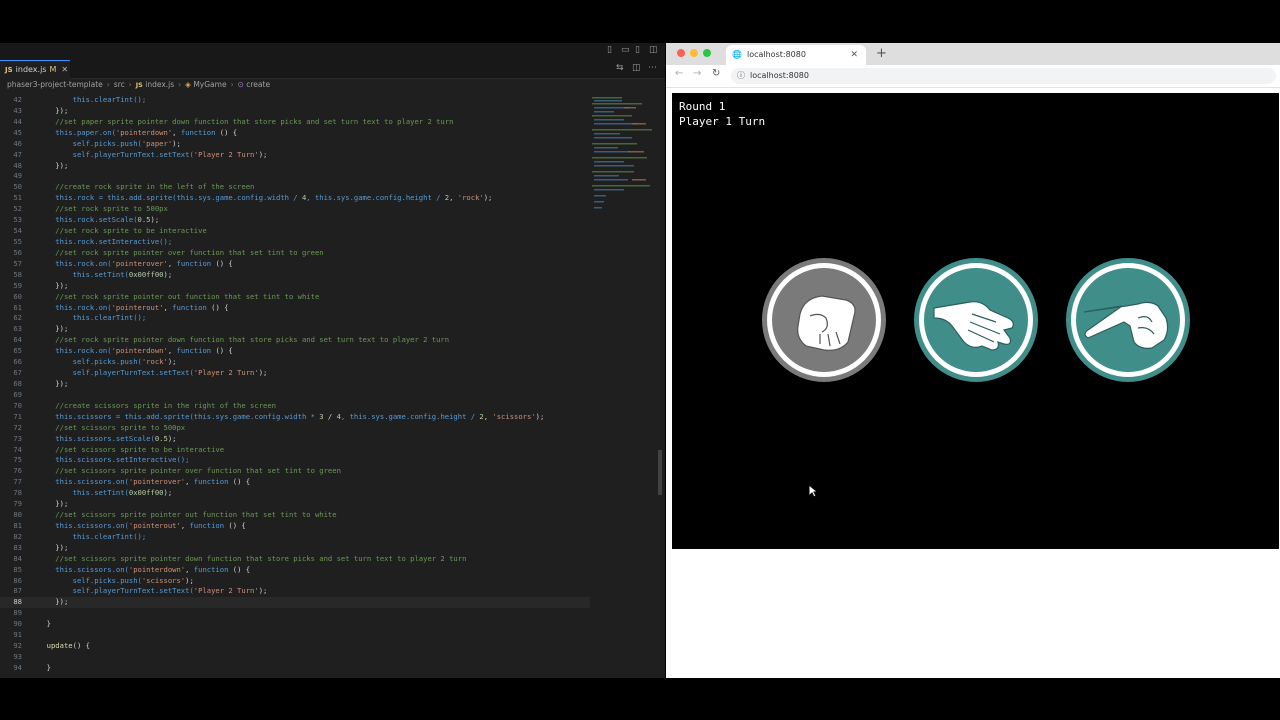 The image size is (1280, 720). I want to click on editor-scrollbar, so click(660, 386).